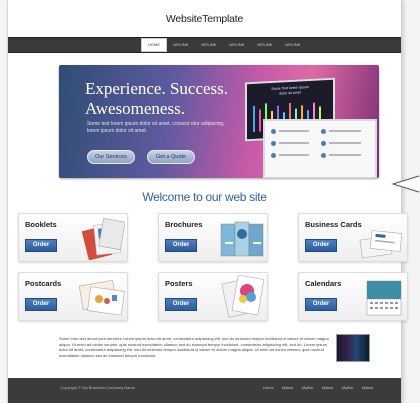  What do you see at coordinates (103, 239) in the screenshot?
I see `booklets-image` at bounding box center [103, 239].